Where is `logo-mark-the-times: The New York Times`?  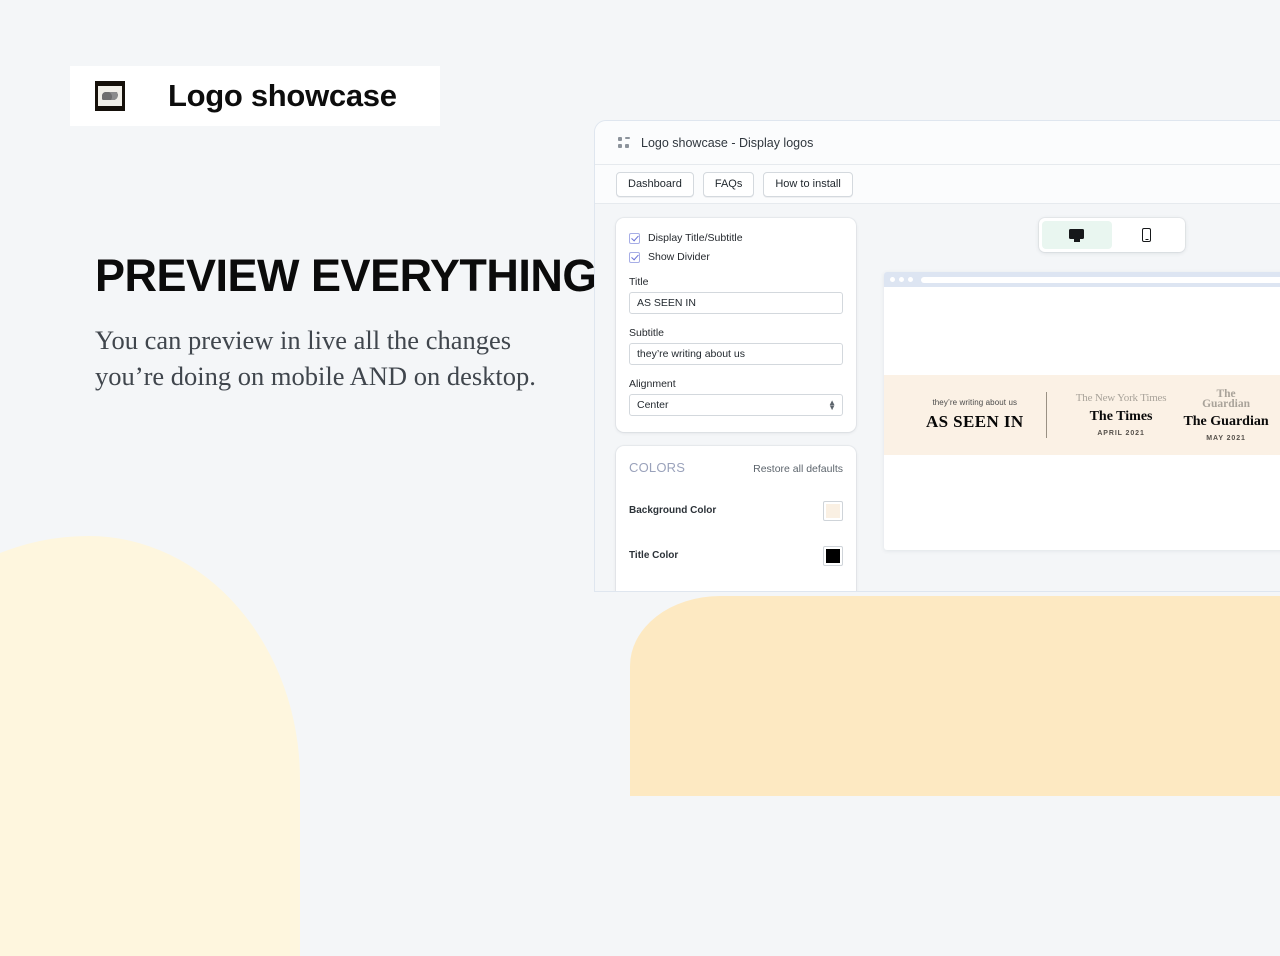 logo-mark-the-times: The New York Times is located at coordinates (1121, 398).